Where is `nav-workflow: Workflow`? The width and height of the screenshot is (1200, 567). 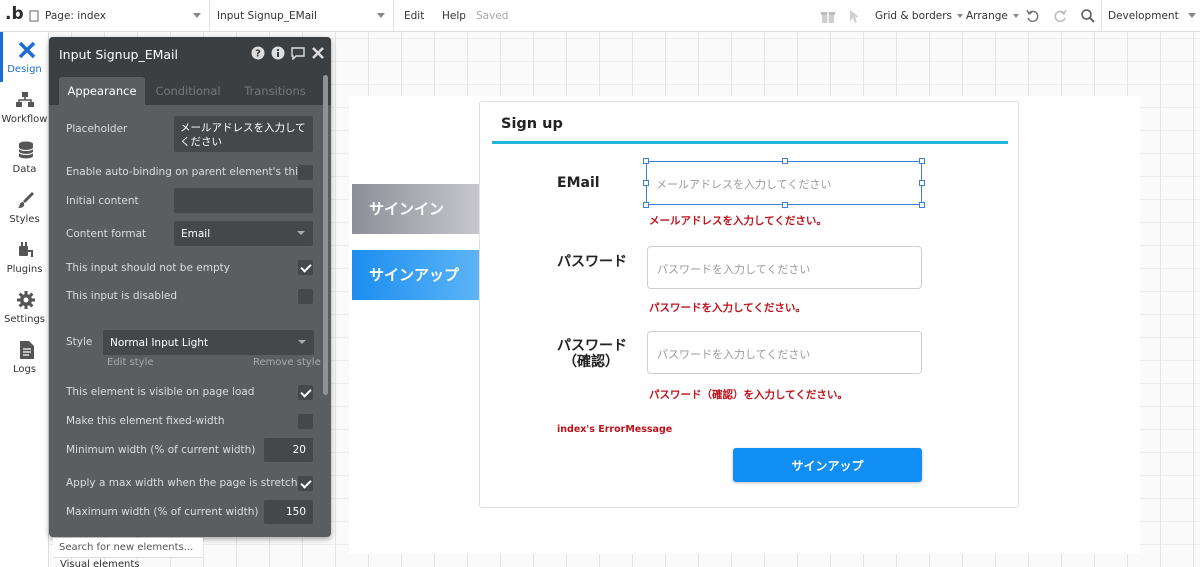
nav-workflow: Workflow is located at coordinates (24, 107).